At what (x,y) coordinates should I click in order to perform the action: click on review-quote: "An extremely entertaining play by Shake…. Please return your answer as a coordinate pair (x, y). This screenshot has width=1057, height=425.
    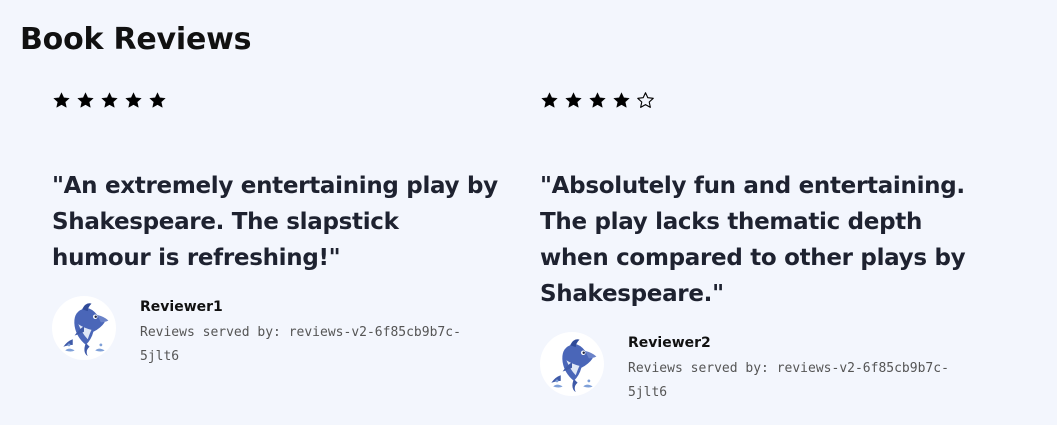
    Looking at the image, I should click on (275, 222).